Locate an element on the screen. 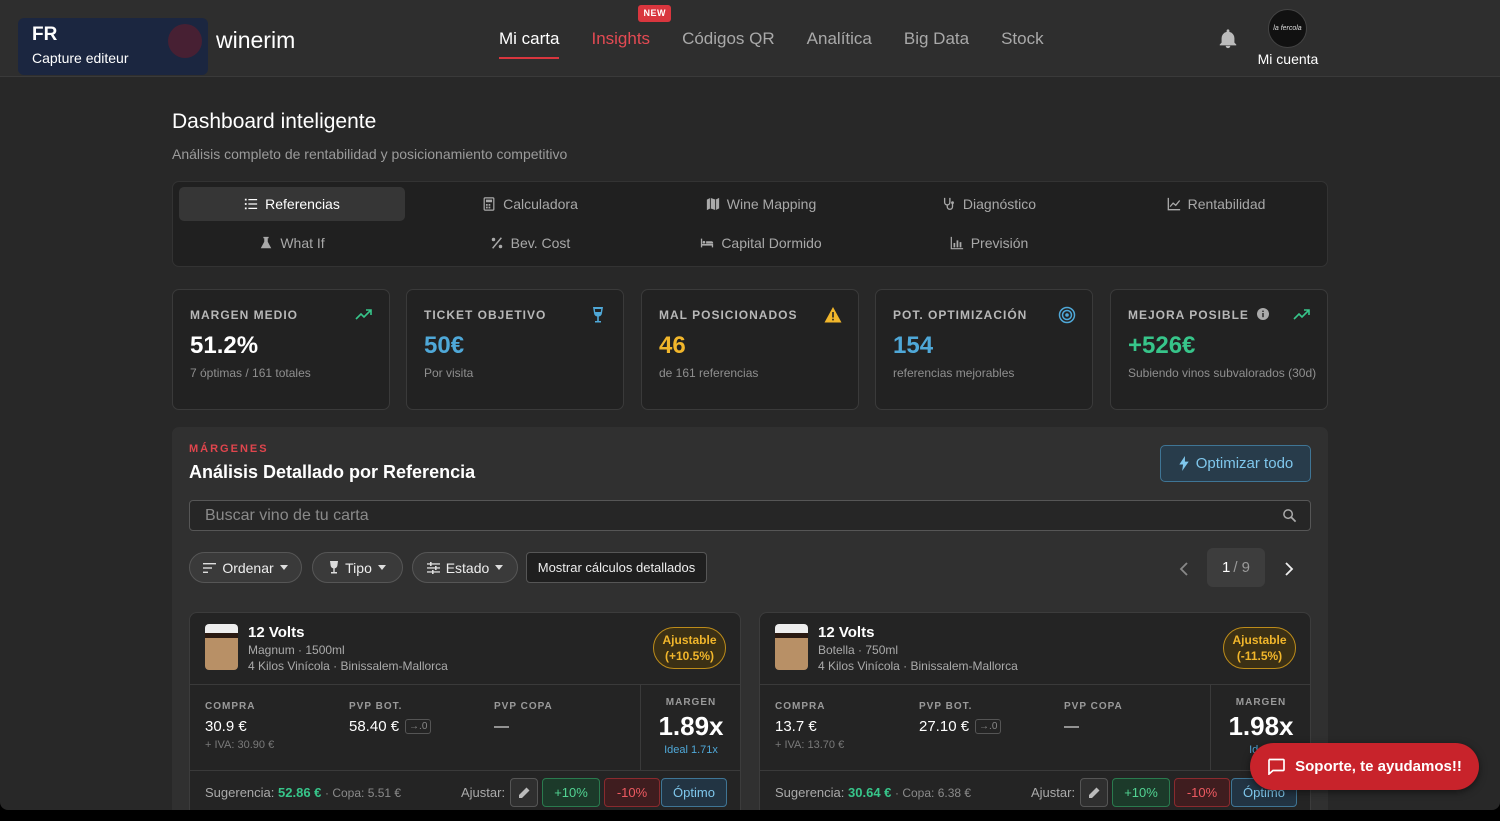 The width and height of the screenshot is (1500, 821). wine-search-input is located at coordinates (750, 515).